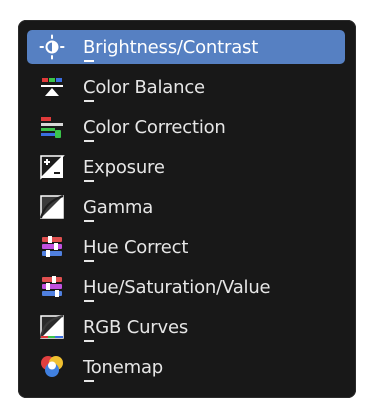 This screenshot has width=374, height=408. I want to click on menu-item-gamma: Gamma, so click(186, 207).